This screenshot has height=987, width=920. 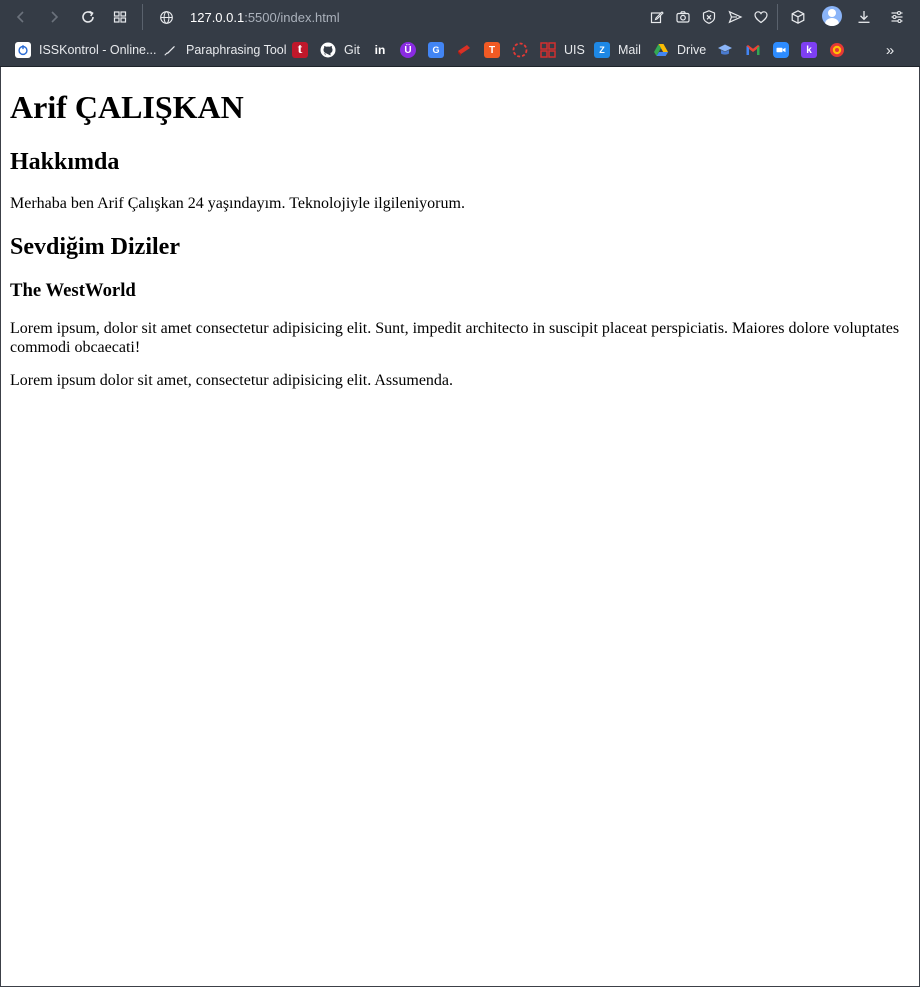 I want to click on bookmarks-overflow-button: », so click(x=890, y=50).